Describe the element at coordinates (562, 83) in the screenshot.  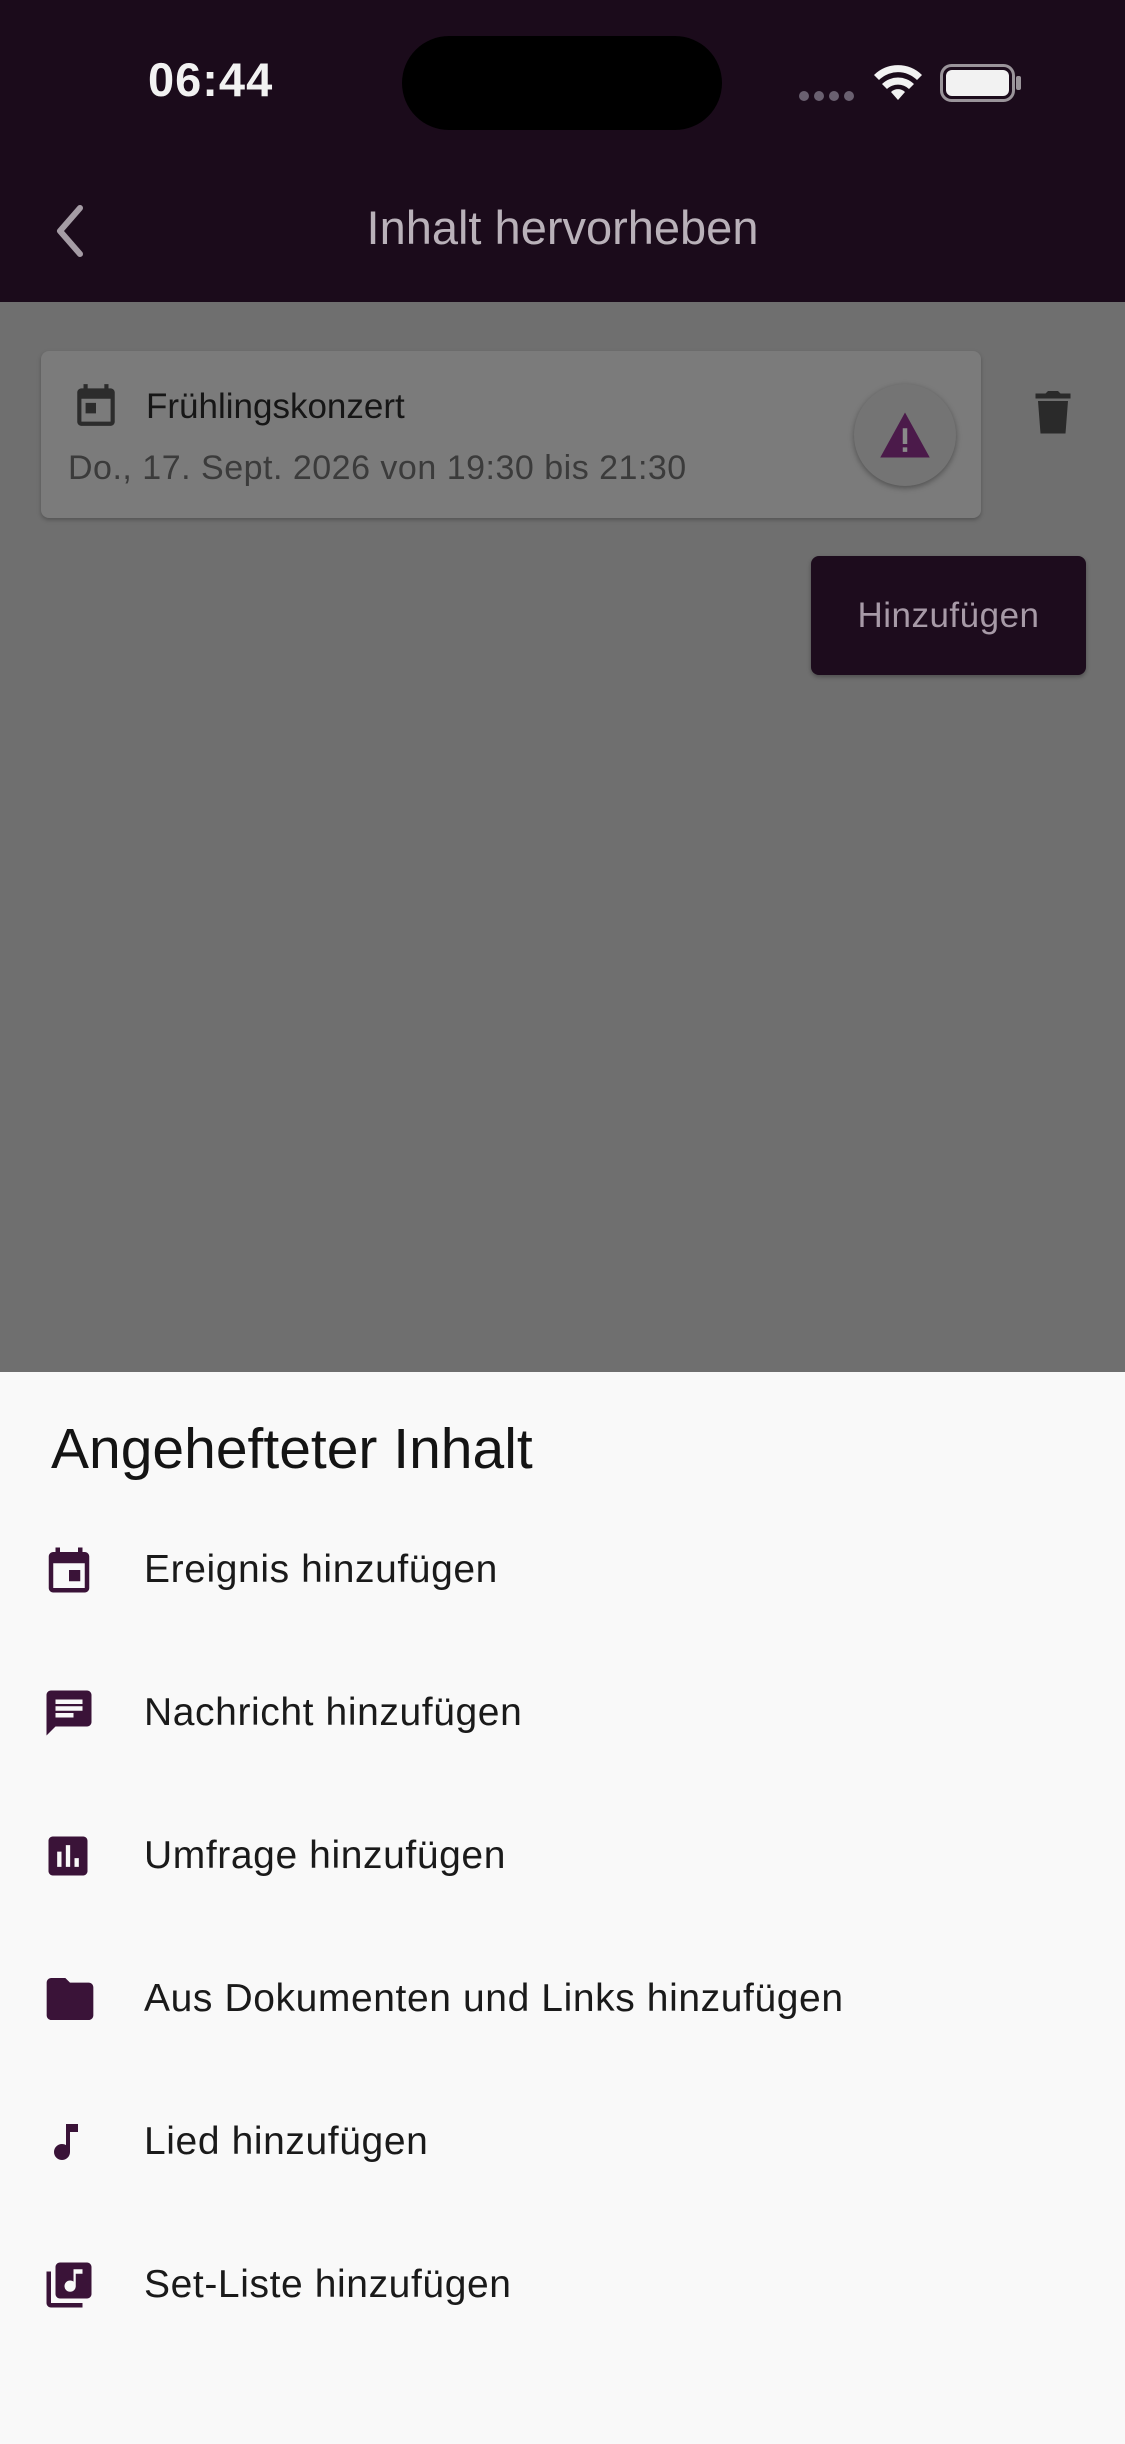
I see `dynamic-island` at that location.